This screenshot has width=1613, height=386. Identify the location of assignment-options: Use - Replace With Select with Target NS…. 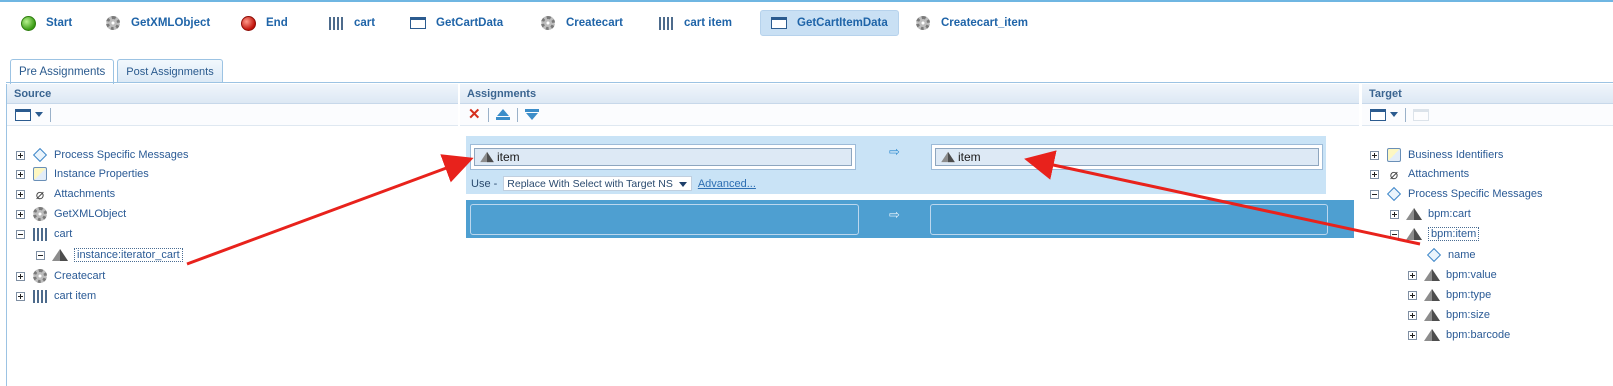
(613, 183).